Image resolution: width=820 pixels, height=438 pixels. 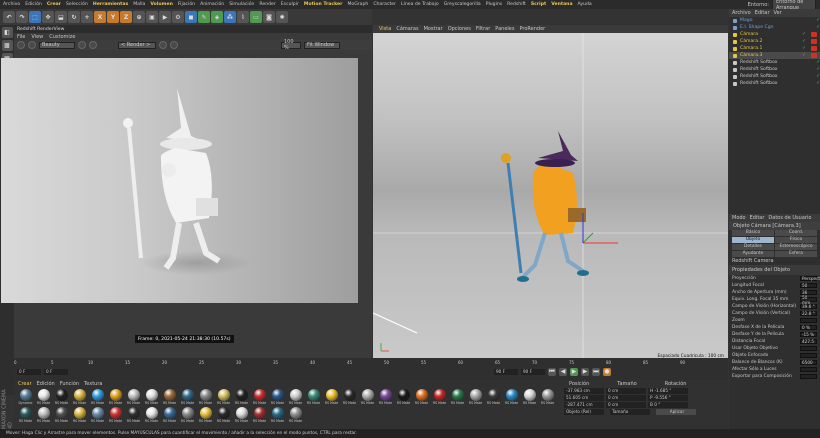 What do you see at coordinates (774, 48) in the screenshot?
I see `object-row: Cámara.1 ✓` at bounding box center [774, 48].